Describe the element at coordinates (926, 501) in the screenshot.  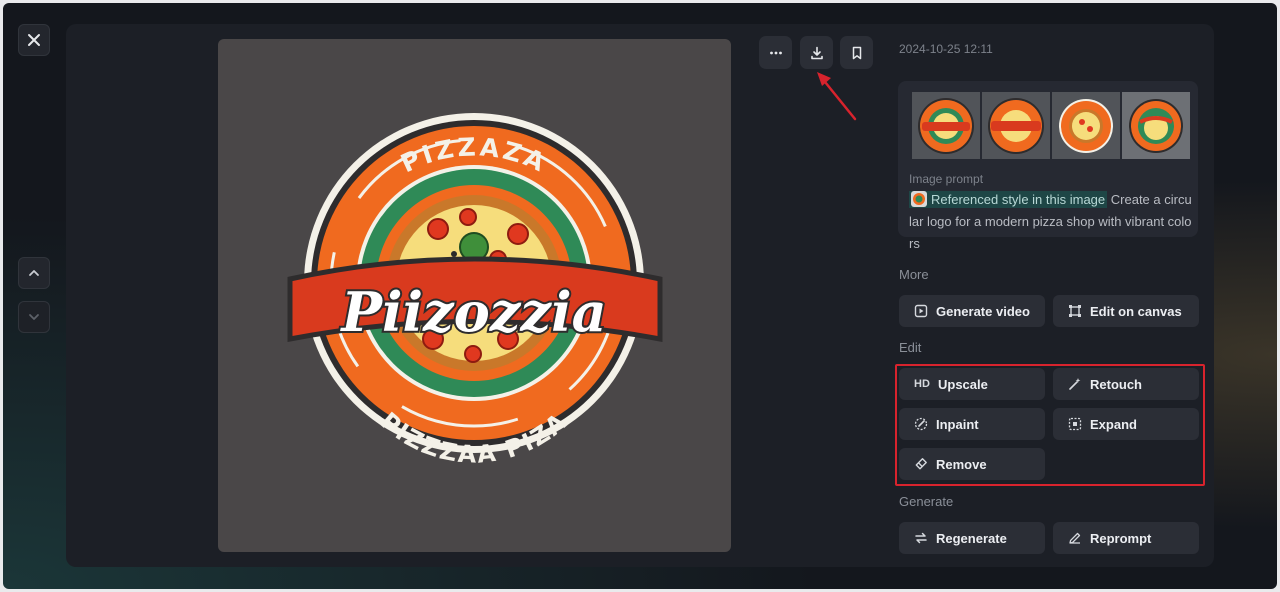
I see `section-label-generate: Generate` at that location.